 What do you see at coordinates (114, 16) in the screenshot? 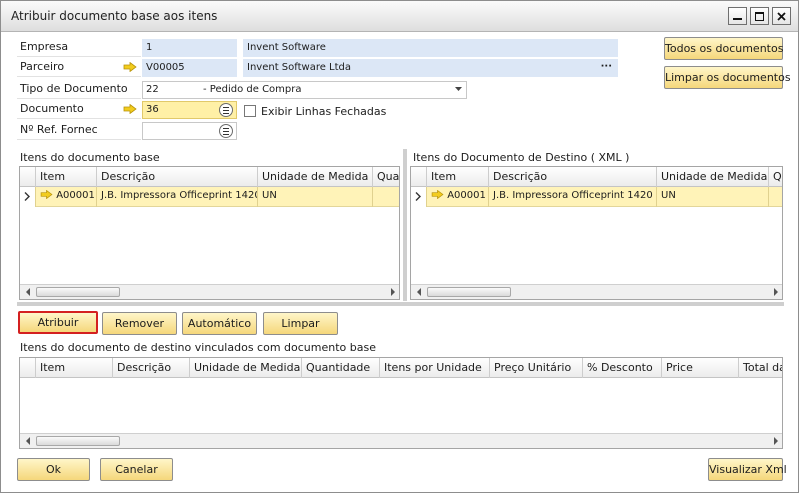
I see `window-title: Atribuir documento base aos itens` at bounding box center [114, 16].